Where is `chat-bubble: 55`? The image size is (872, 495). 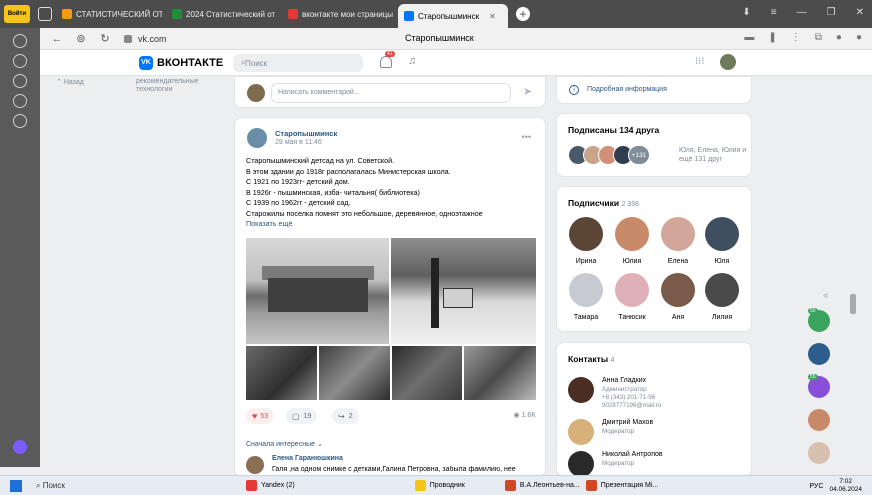 chat-bubble: 55 is located at coordinates (819, 386).